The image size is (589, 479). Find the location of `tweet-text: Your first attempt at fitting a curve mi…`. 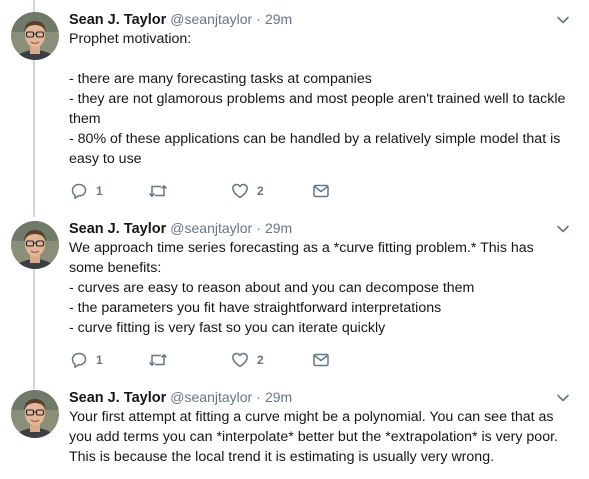

tweet-text: Your first attempt at fitting a curve mi… is located at coordinates (313, 437).